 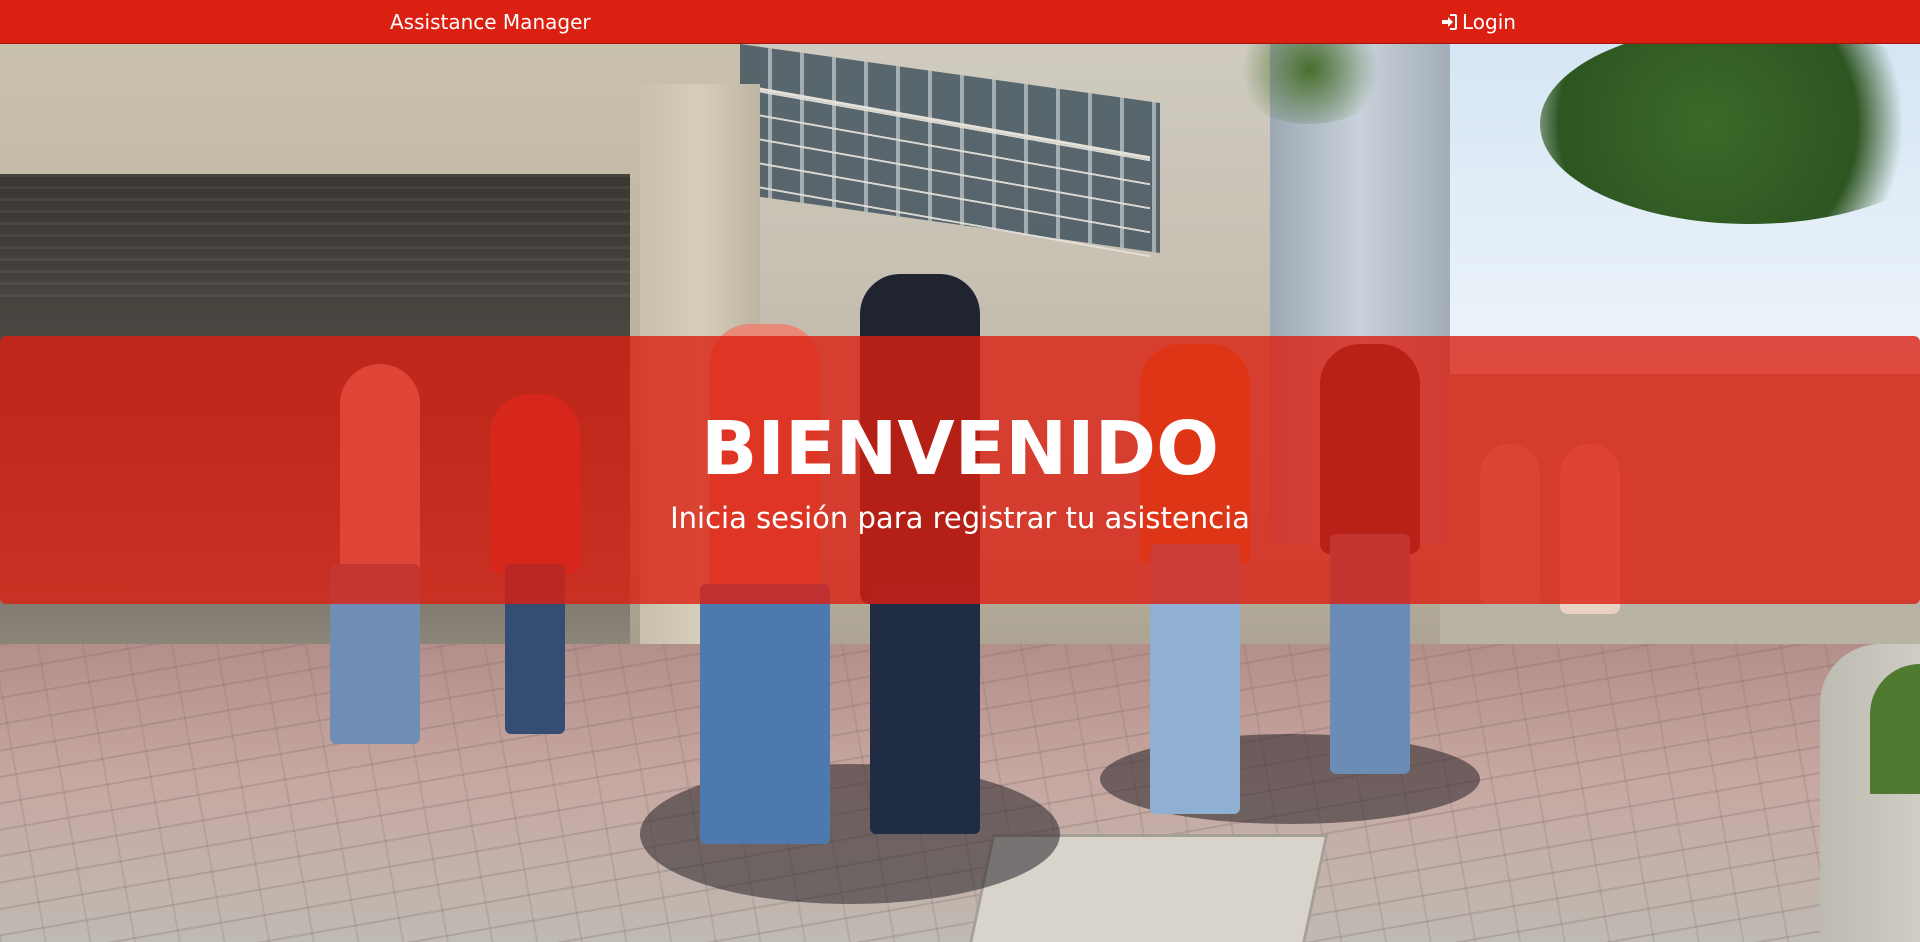 What do you see at coordinates (490, 22) in the screenshot?
I see `brand-link: Assistance Manager` at bounding box center [490, 22].